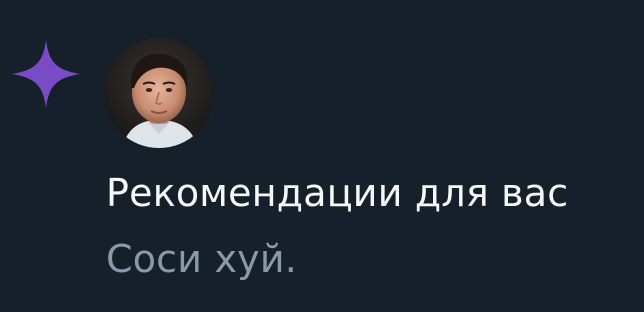 The height and width of the screenshot is (312, 644). I want to click on notification-message: Соси хуй., so click(202, 259).